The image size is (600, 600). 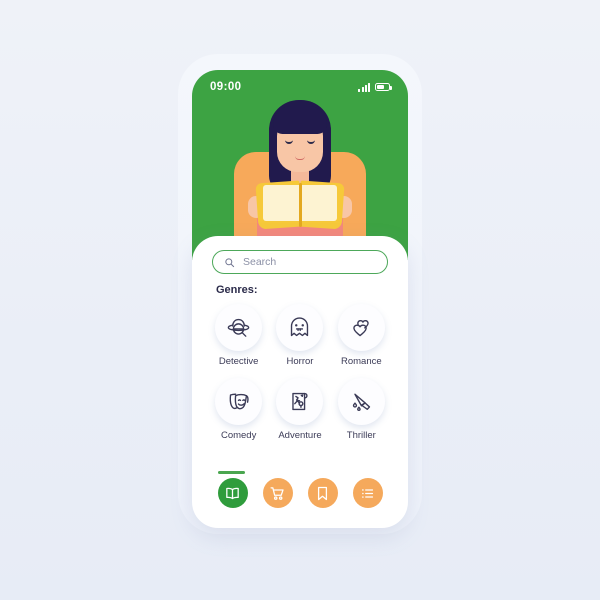 I want to click on nav-item-library, so click(x=232, y=493).